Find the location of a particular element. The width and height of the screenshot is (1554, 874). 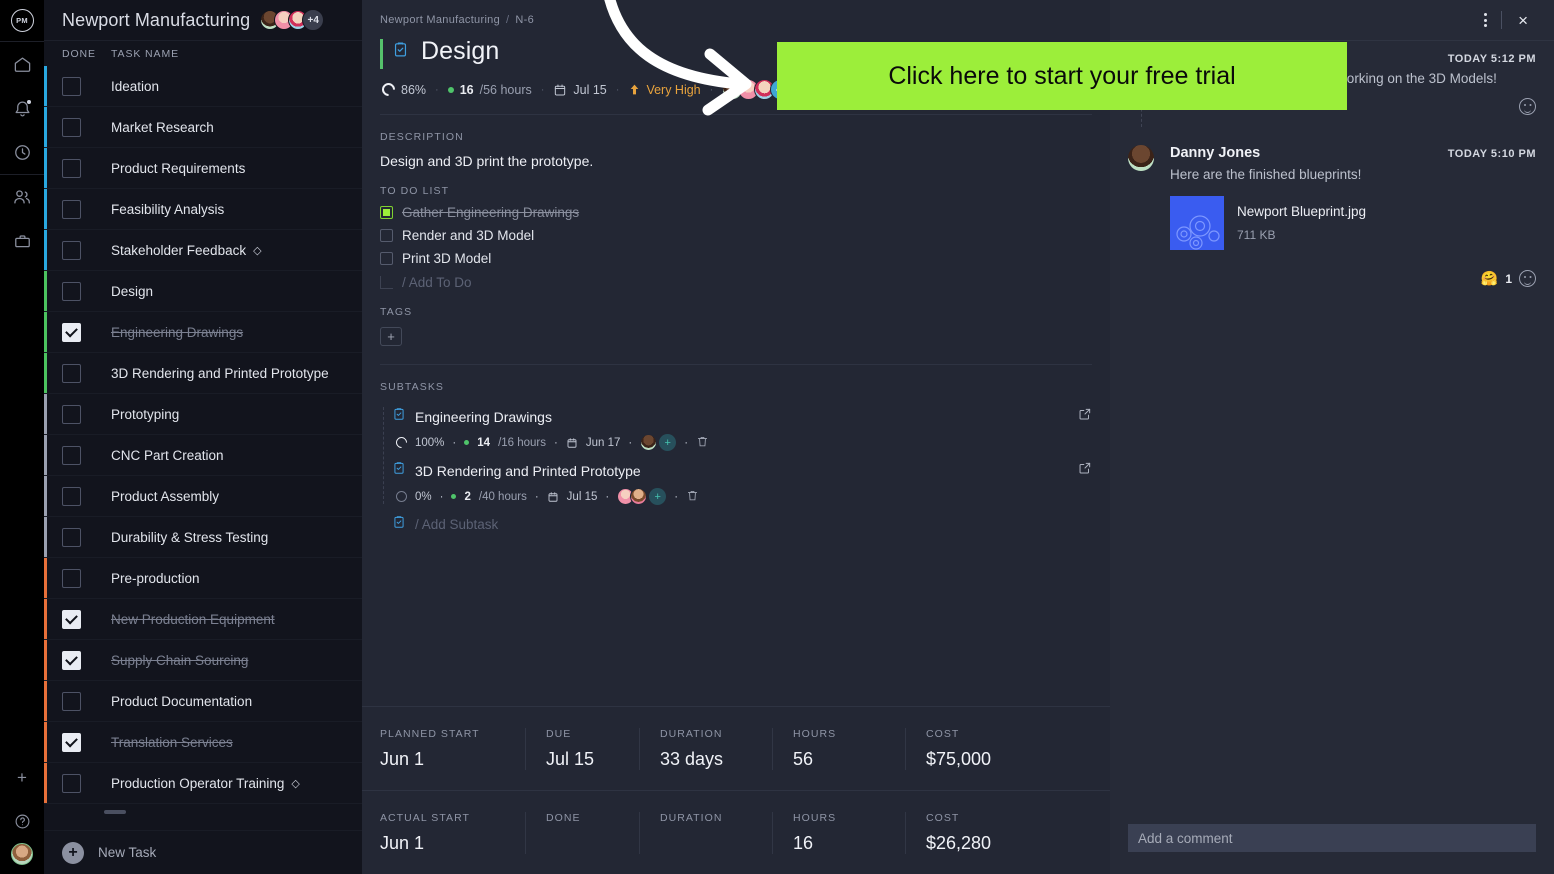

avatar-overflow-badge: +4 is located at coordinates (313, 20).